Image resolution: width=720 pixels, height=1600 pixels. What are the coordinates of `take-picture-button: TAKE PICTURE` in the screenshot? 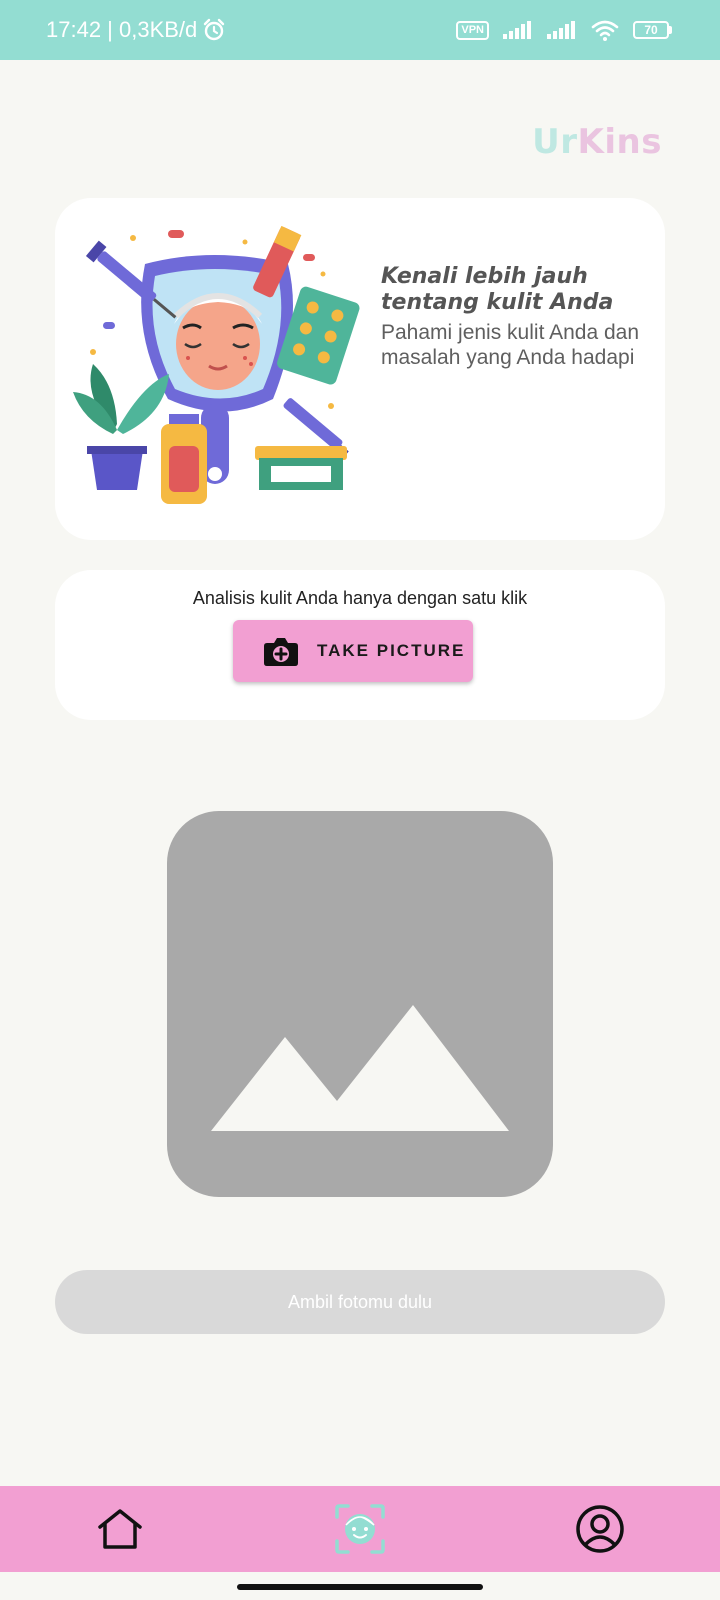 It's located at (353, 651).